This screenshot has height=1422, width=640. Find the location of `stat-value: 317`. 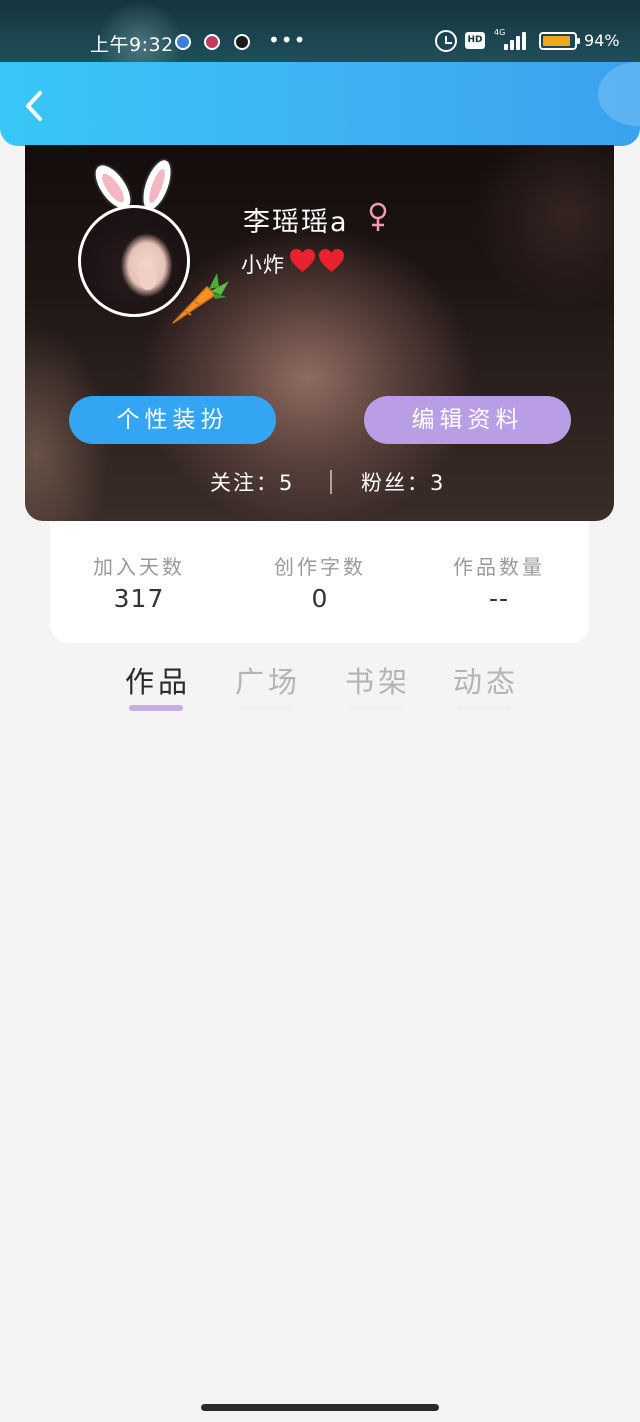

stat-value: 317 is located at coordinates (139, 598).